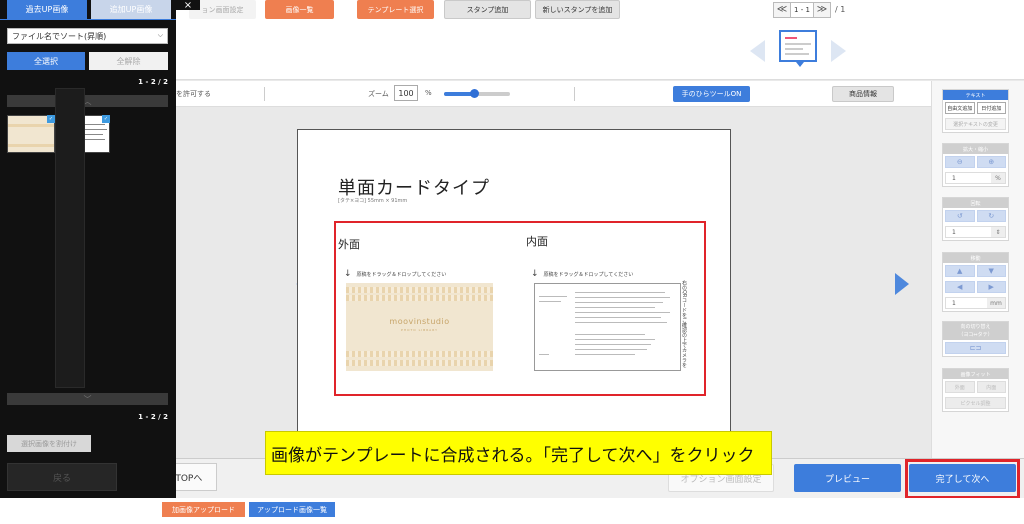 This screenshot has width=1024, height=524. I want to click on zoom-field-unit: %, so click(998, 178).